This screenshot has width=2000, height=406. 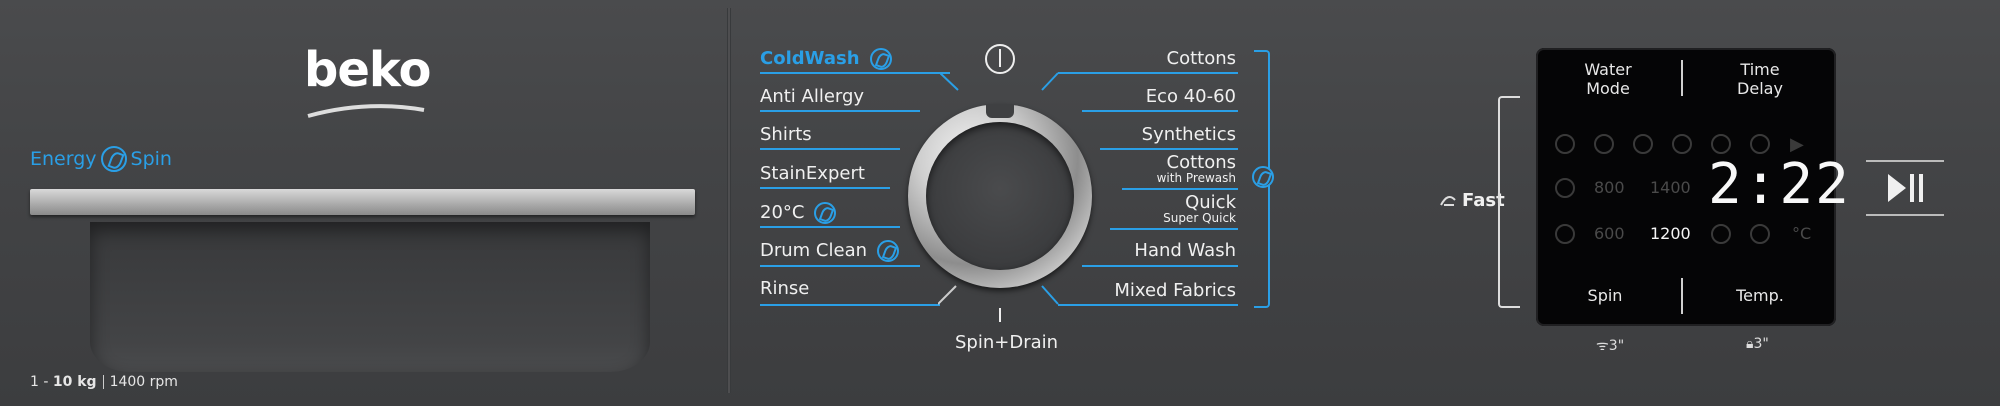 I want to click on program-anti-allergy: Anti Allergy, so click(x=812, y=96).